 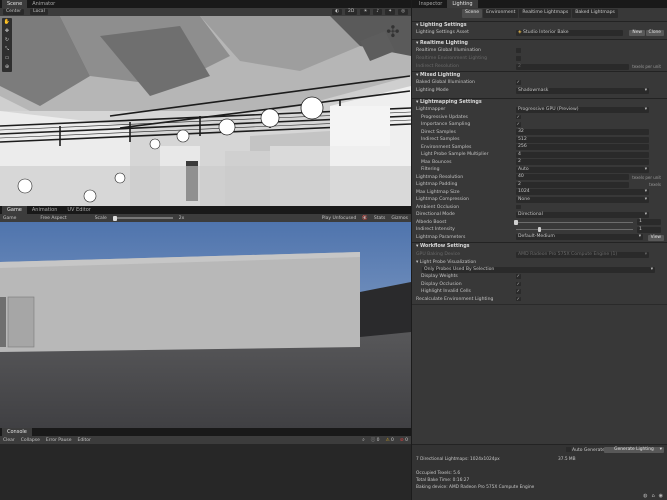 I want to click on generate-dropdown-chevron-icon: ▾, so click(x=661, y=450).